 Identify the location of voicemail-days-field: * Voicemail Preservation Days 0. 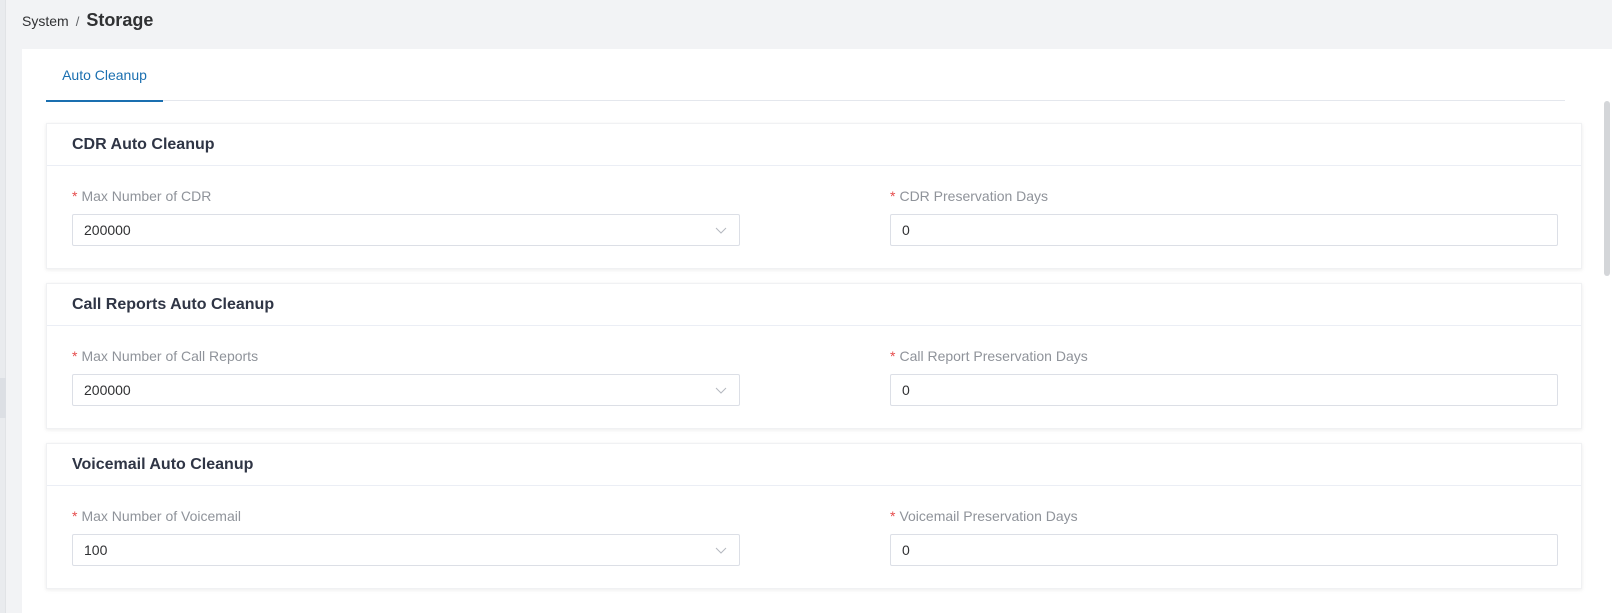
(1224, 536).